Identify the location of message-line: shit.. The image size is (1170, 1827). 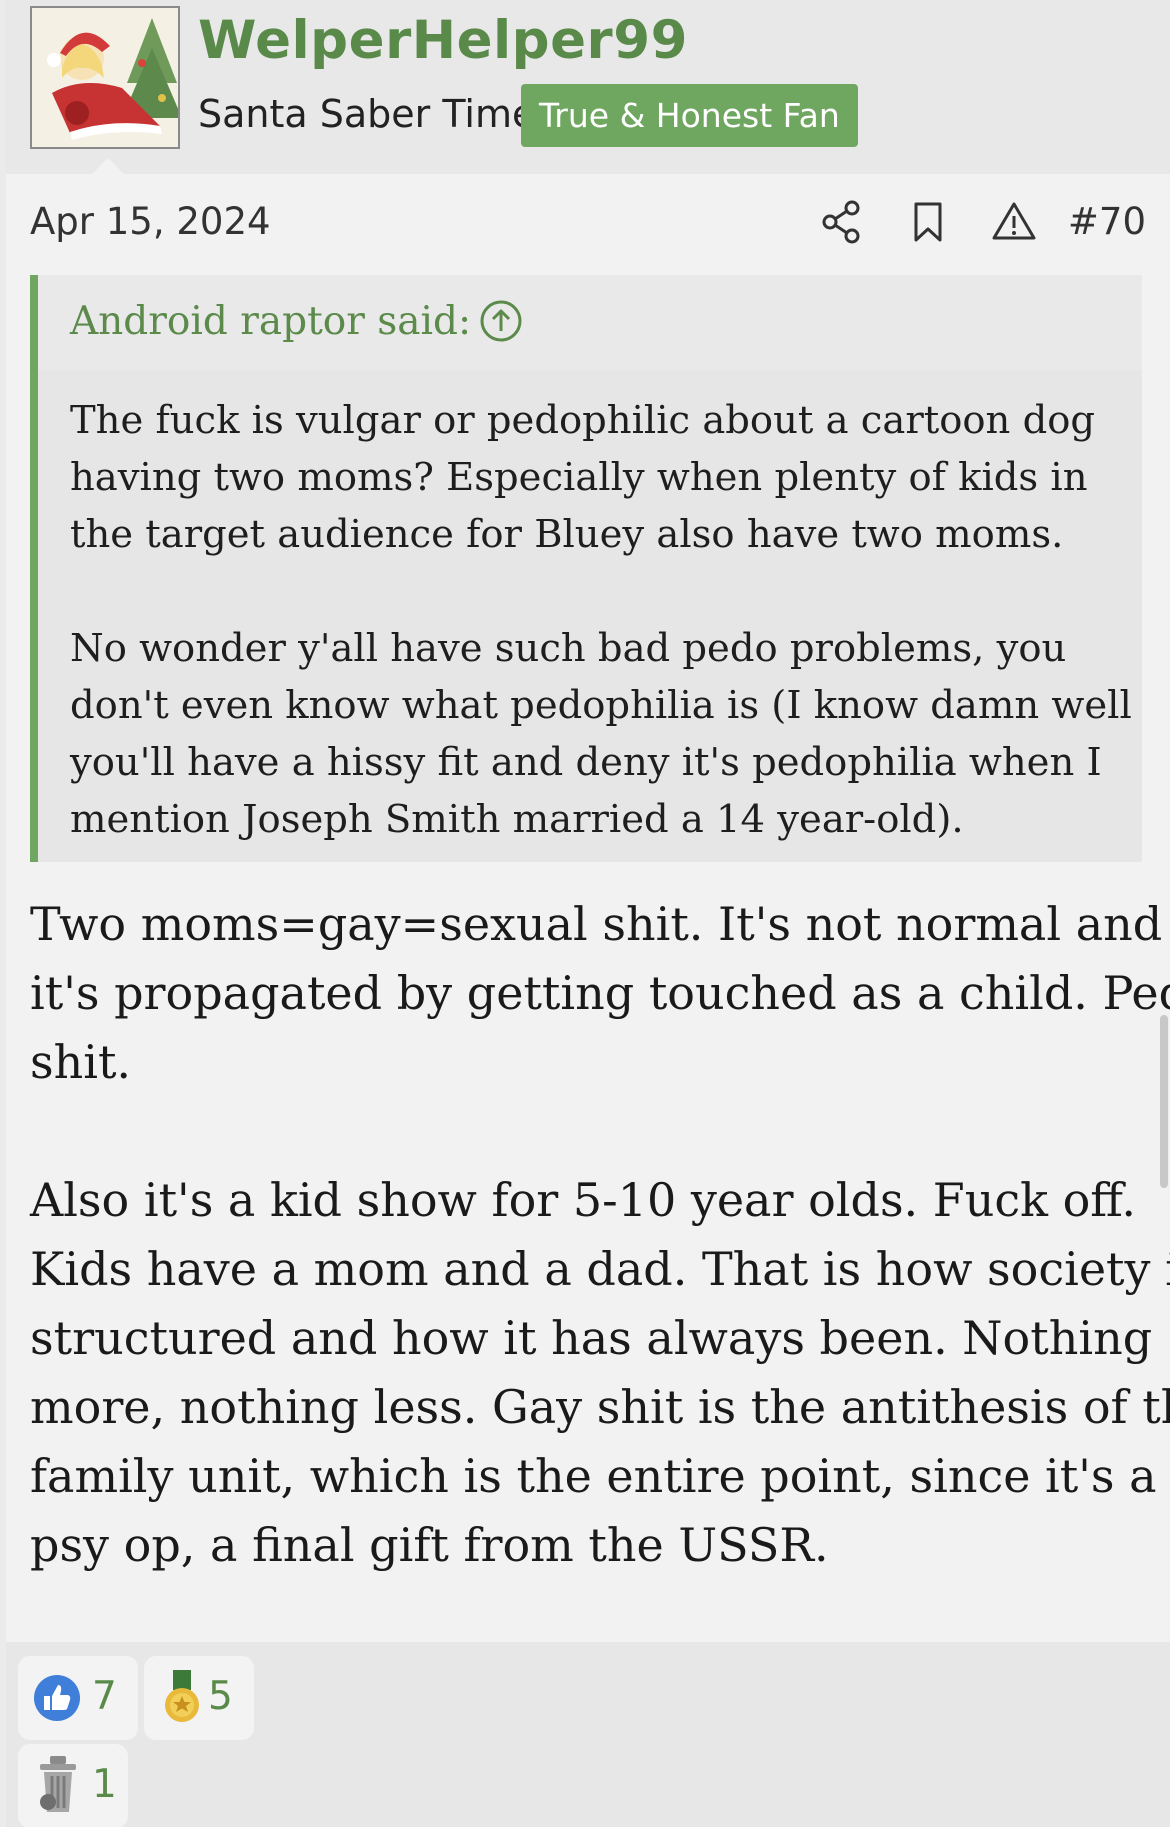
(81, 1062).